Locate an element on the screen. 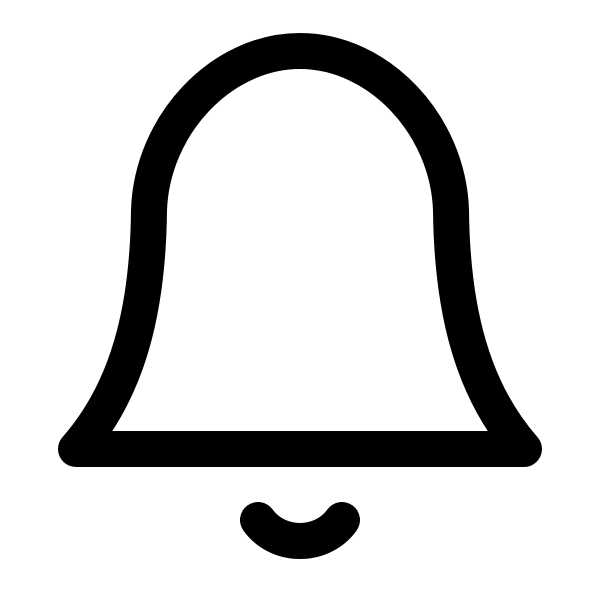 The width and height of the screenshot is (600, 600). bell-clapper is located at coordinates (300, 530).